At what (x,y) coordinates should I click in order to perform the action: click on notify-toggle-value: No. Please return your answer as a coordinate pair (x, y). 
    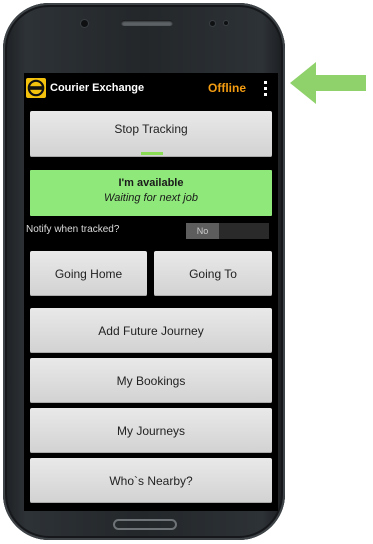
    Looking at the image, I should click on (202, 231).